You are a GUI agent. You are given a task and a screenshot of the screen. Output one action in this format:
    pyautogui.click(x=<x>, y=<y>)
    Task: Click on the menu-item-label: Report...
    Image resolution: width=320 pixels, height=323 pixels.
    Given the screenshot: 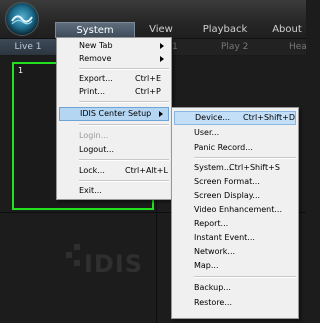 What is the action you would take?
    pyautogui.click(x=211, y=223)
    